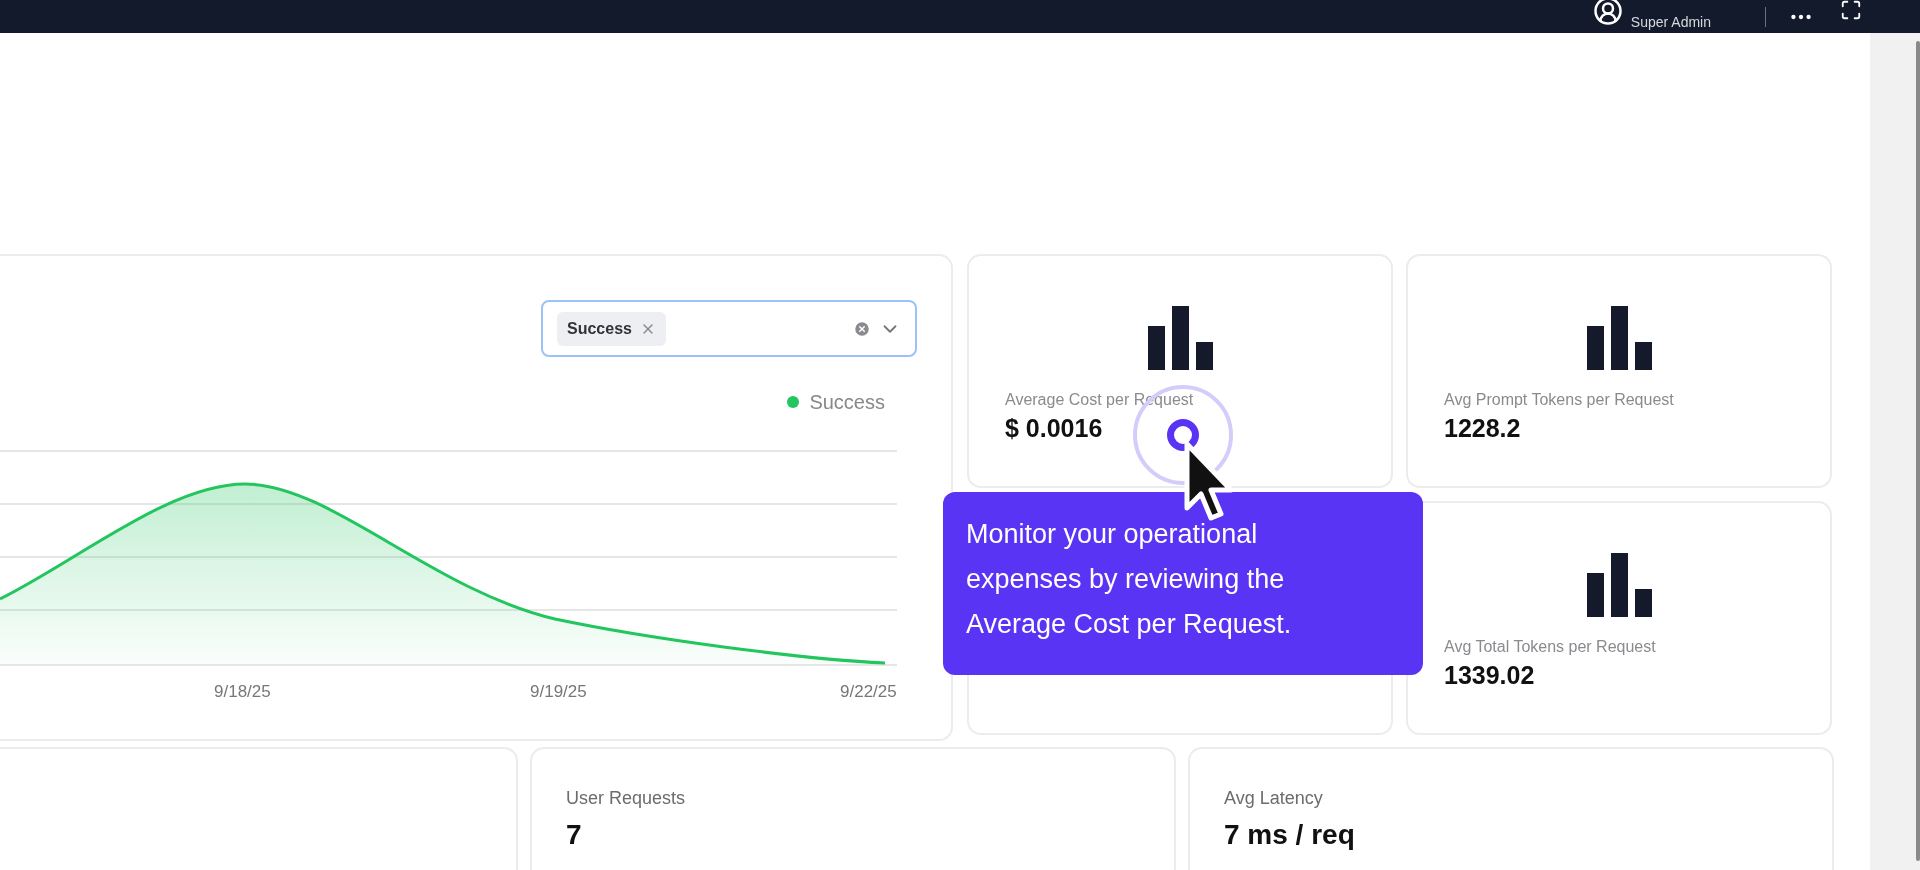  I want to click on stat-label: Avg Prompt Tokens per Request, so click(1559, 400).